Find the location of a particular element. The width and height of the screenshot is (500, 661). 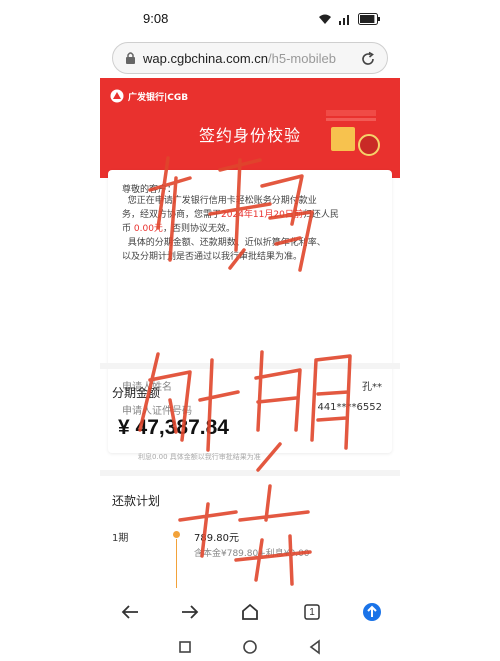

url-text: wap.cgbchina.com.cn/h5-mobileb is located at coordinates (248, 58).